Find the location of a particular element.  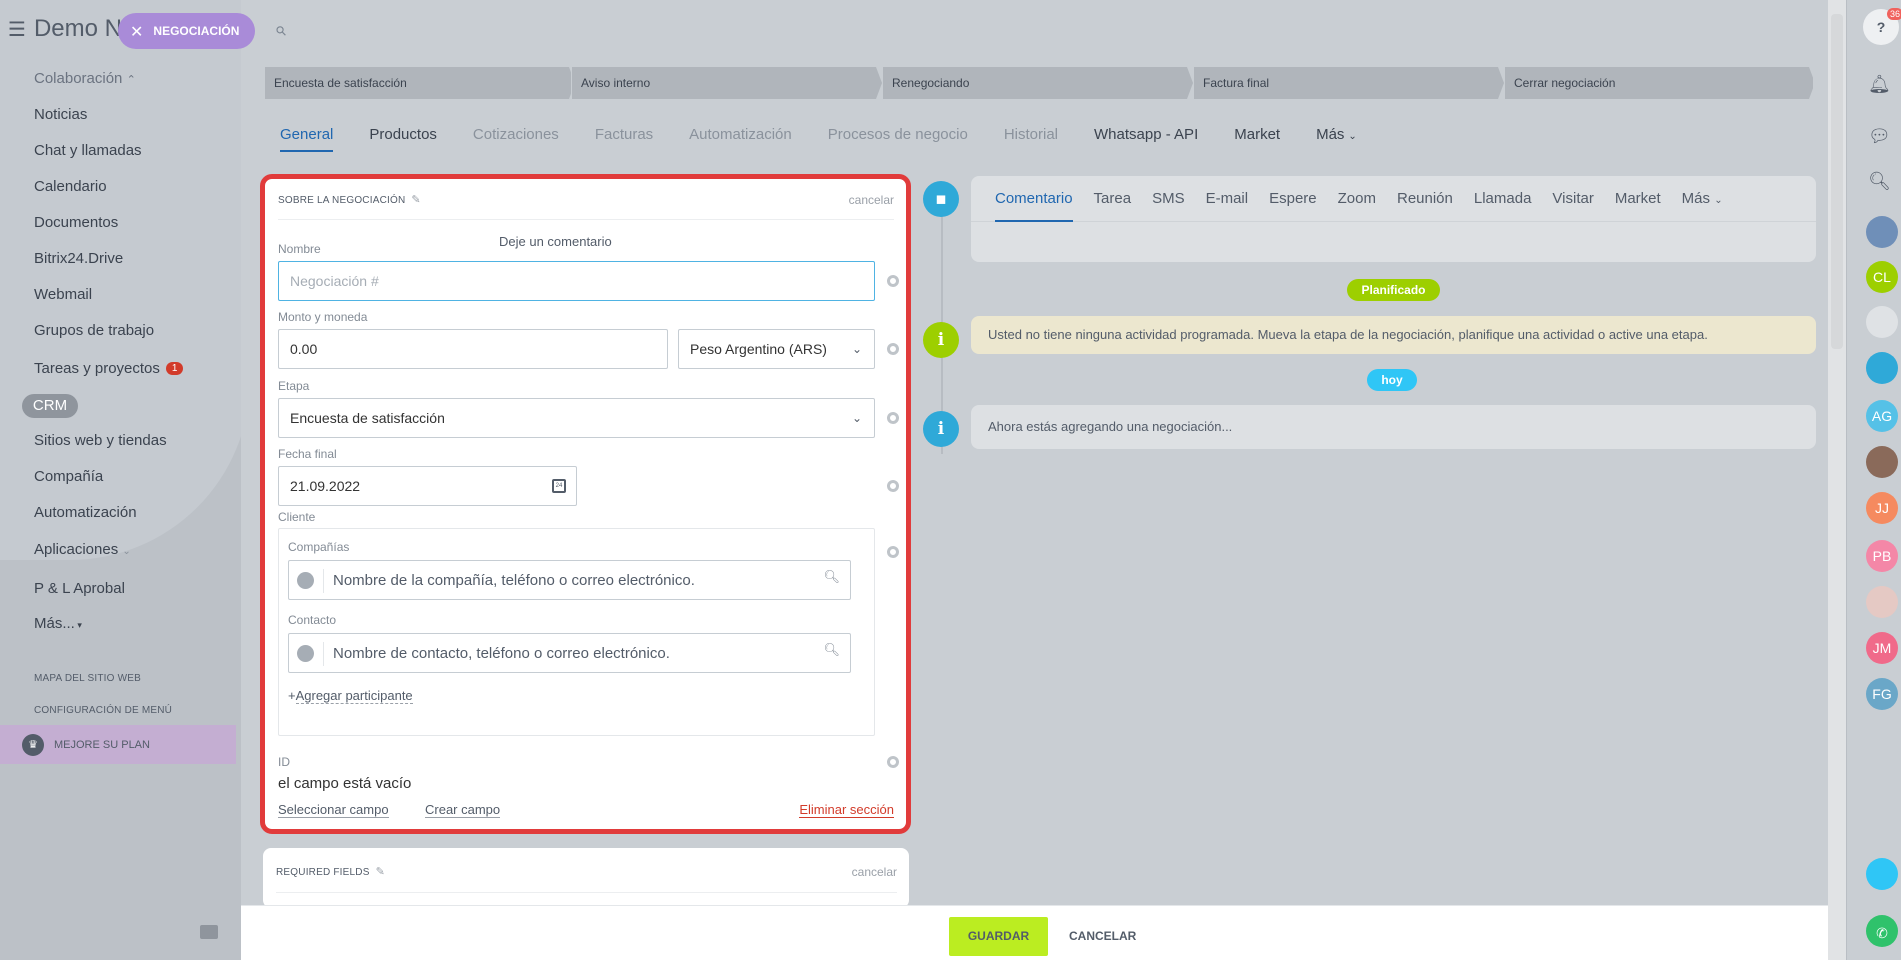

avatar: JJ is located at coordinates (1882, 508).